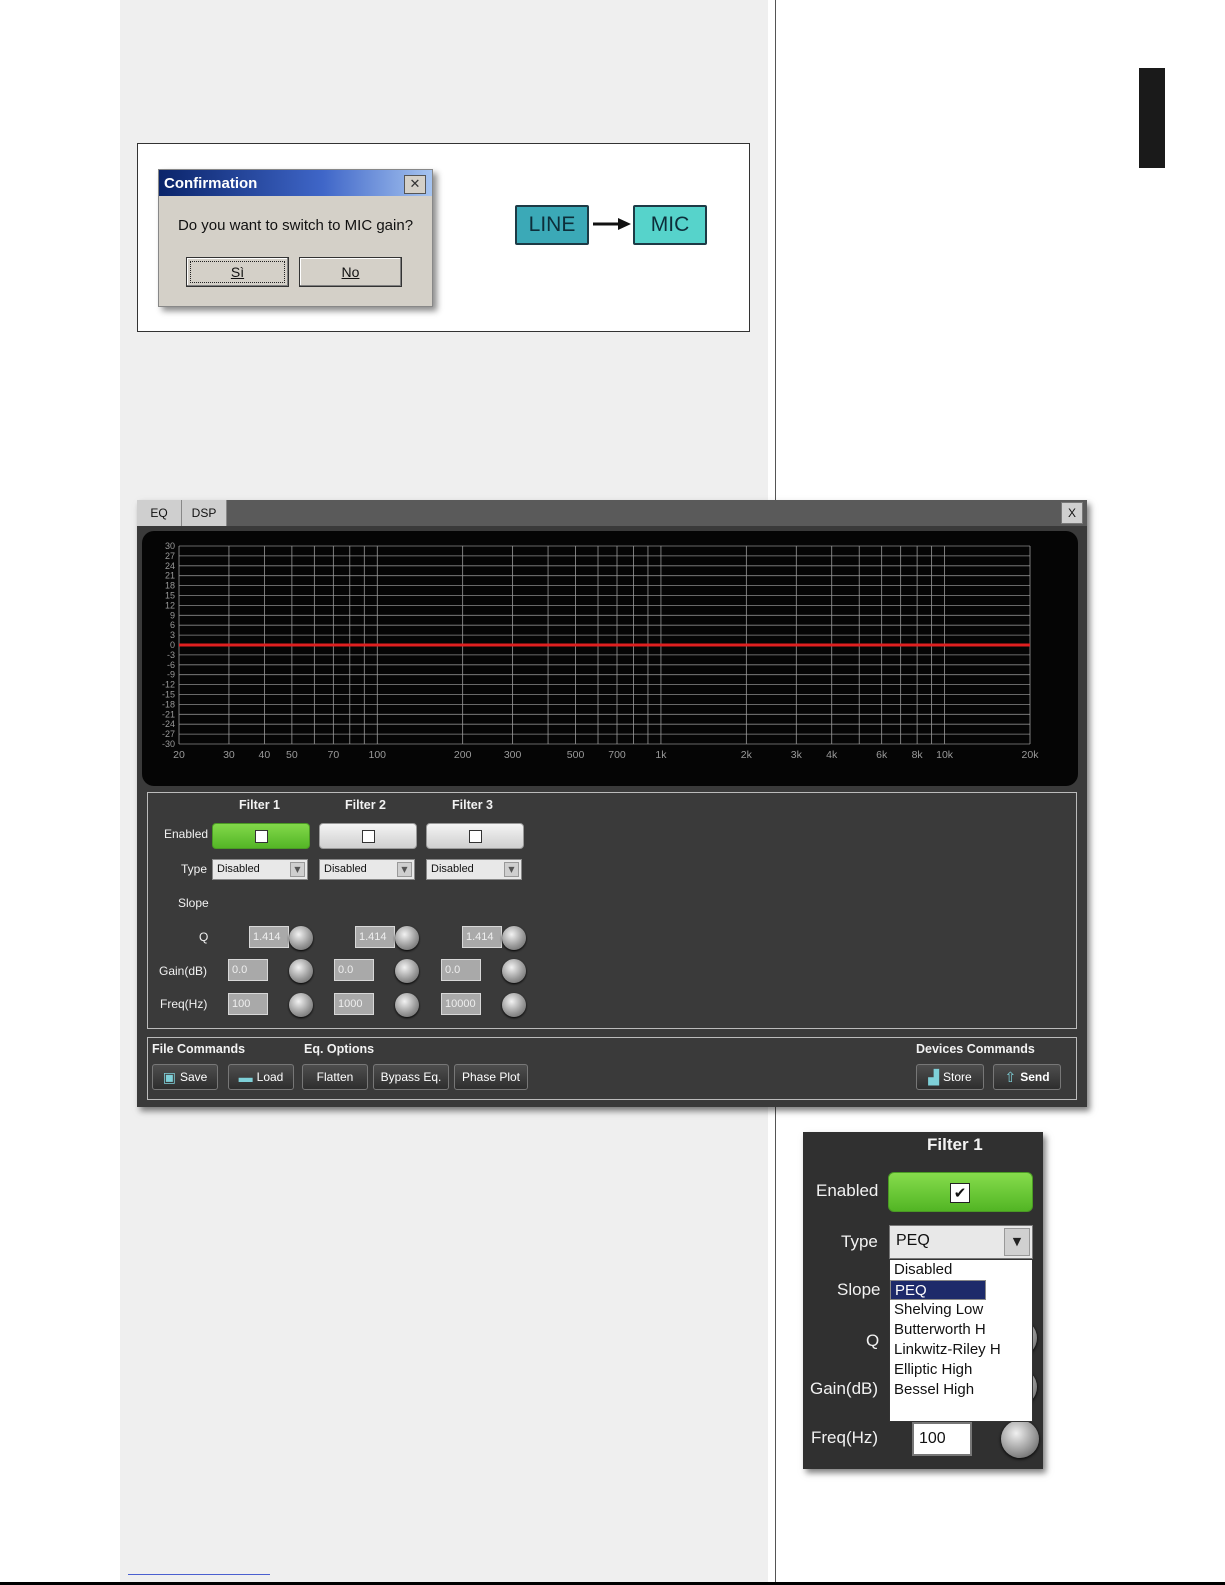 This screenshot has height=1585, width=1225. Describe the element at coordinates (415, 184) in the screenshot. I see `close-icon: ✕` at that location.